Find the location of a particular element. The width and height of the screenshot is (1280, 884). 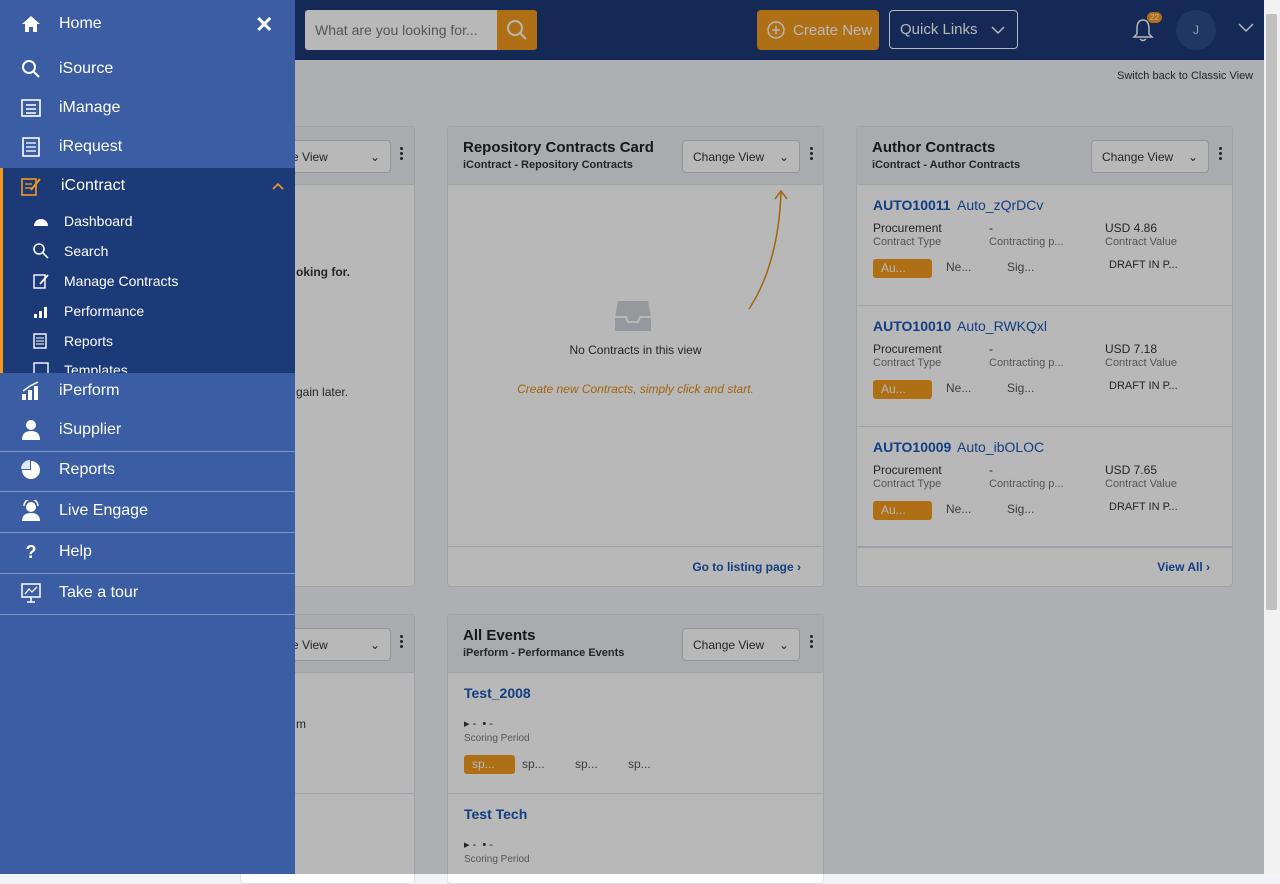

sub-item-reports: Reports is located at coordinates (73, 341).